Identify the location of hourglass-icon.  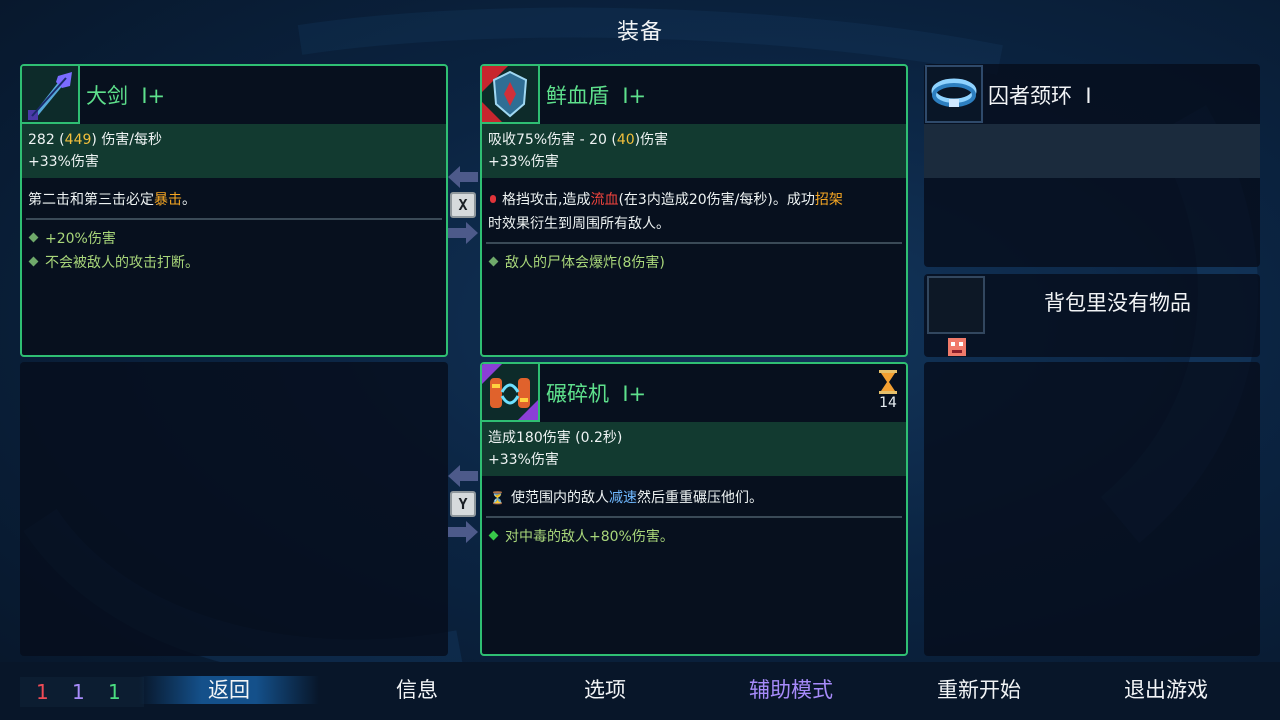
(888, 382).